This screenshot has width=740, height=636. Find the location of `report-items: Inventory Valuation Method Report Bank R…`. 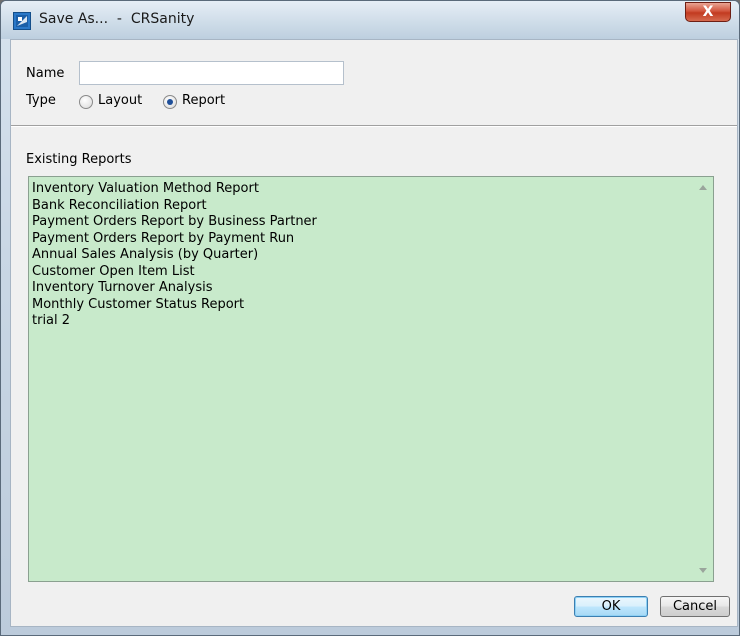

report-items: Inventory Valuation Method Report Bank R… is located at coordinates (174, 255).